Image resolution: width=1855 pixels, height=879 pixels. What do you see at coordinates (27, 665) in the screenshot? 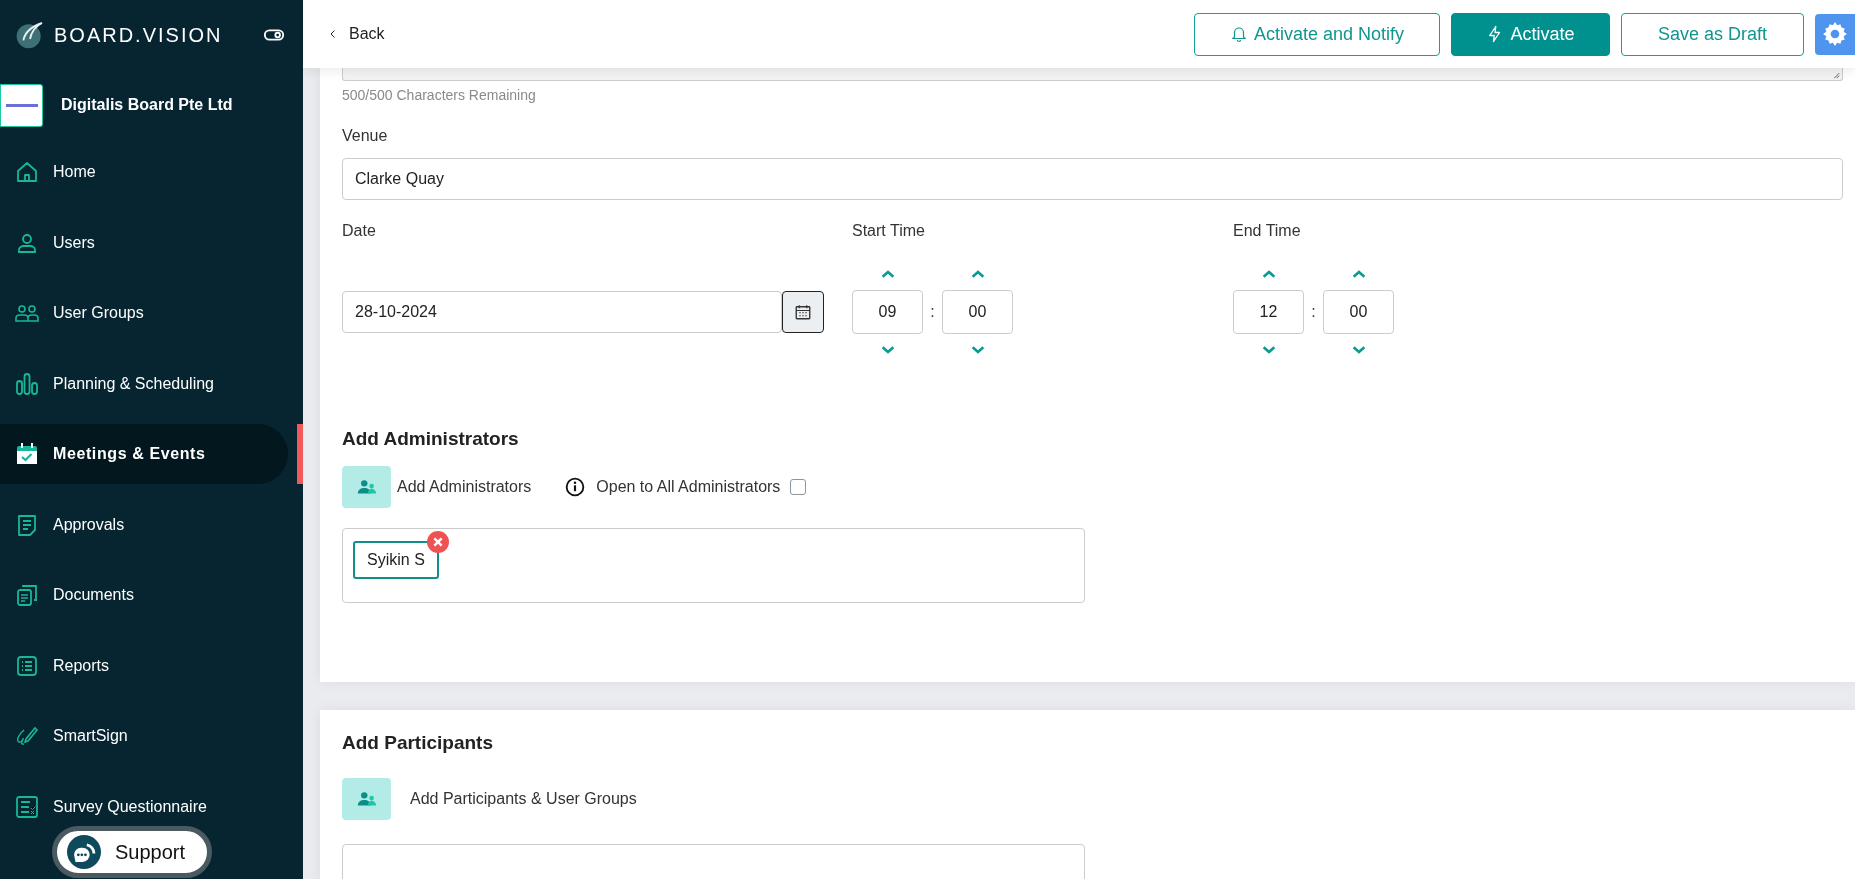
I see `list-icon` at bounding box center [27, 665].